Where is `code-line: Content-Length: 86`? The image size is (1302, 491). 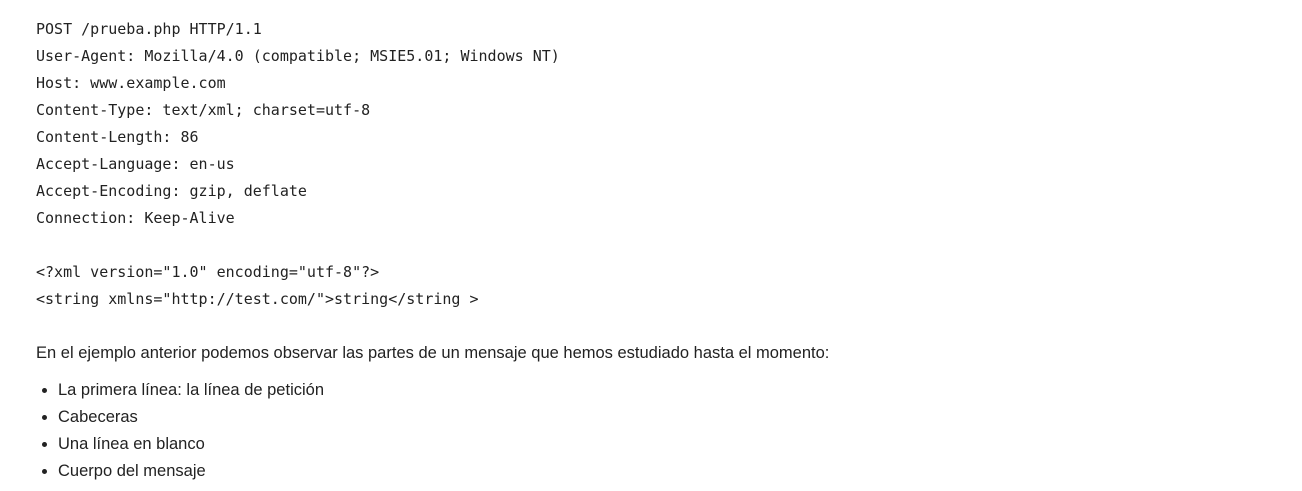
code-line: Content-Length: 86 is located at coordinates (117, 137).